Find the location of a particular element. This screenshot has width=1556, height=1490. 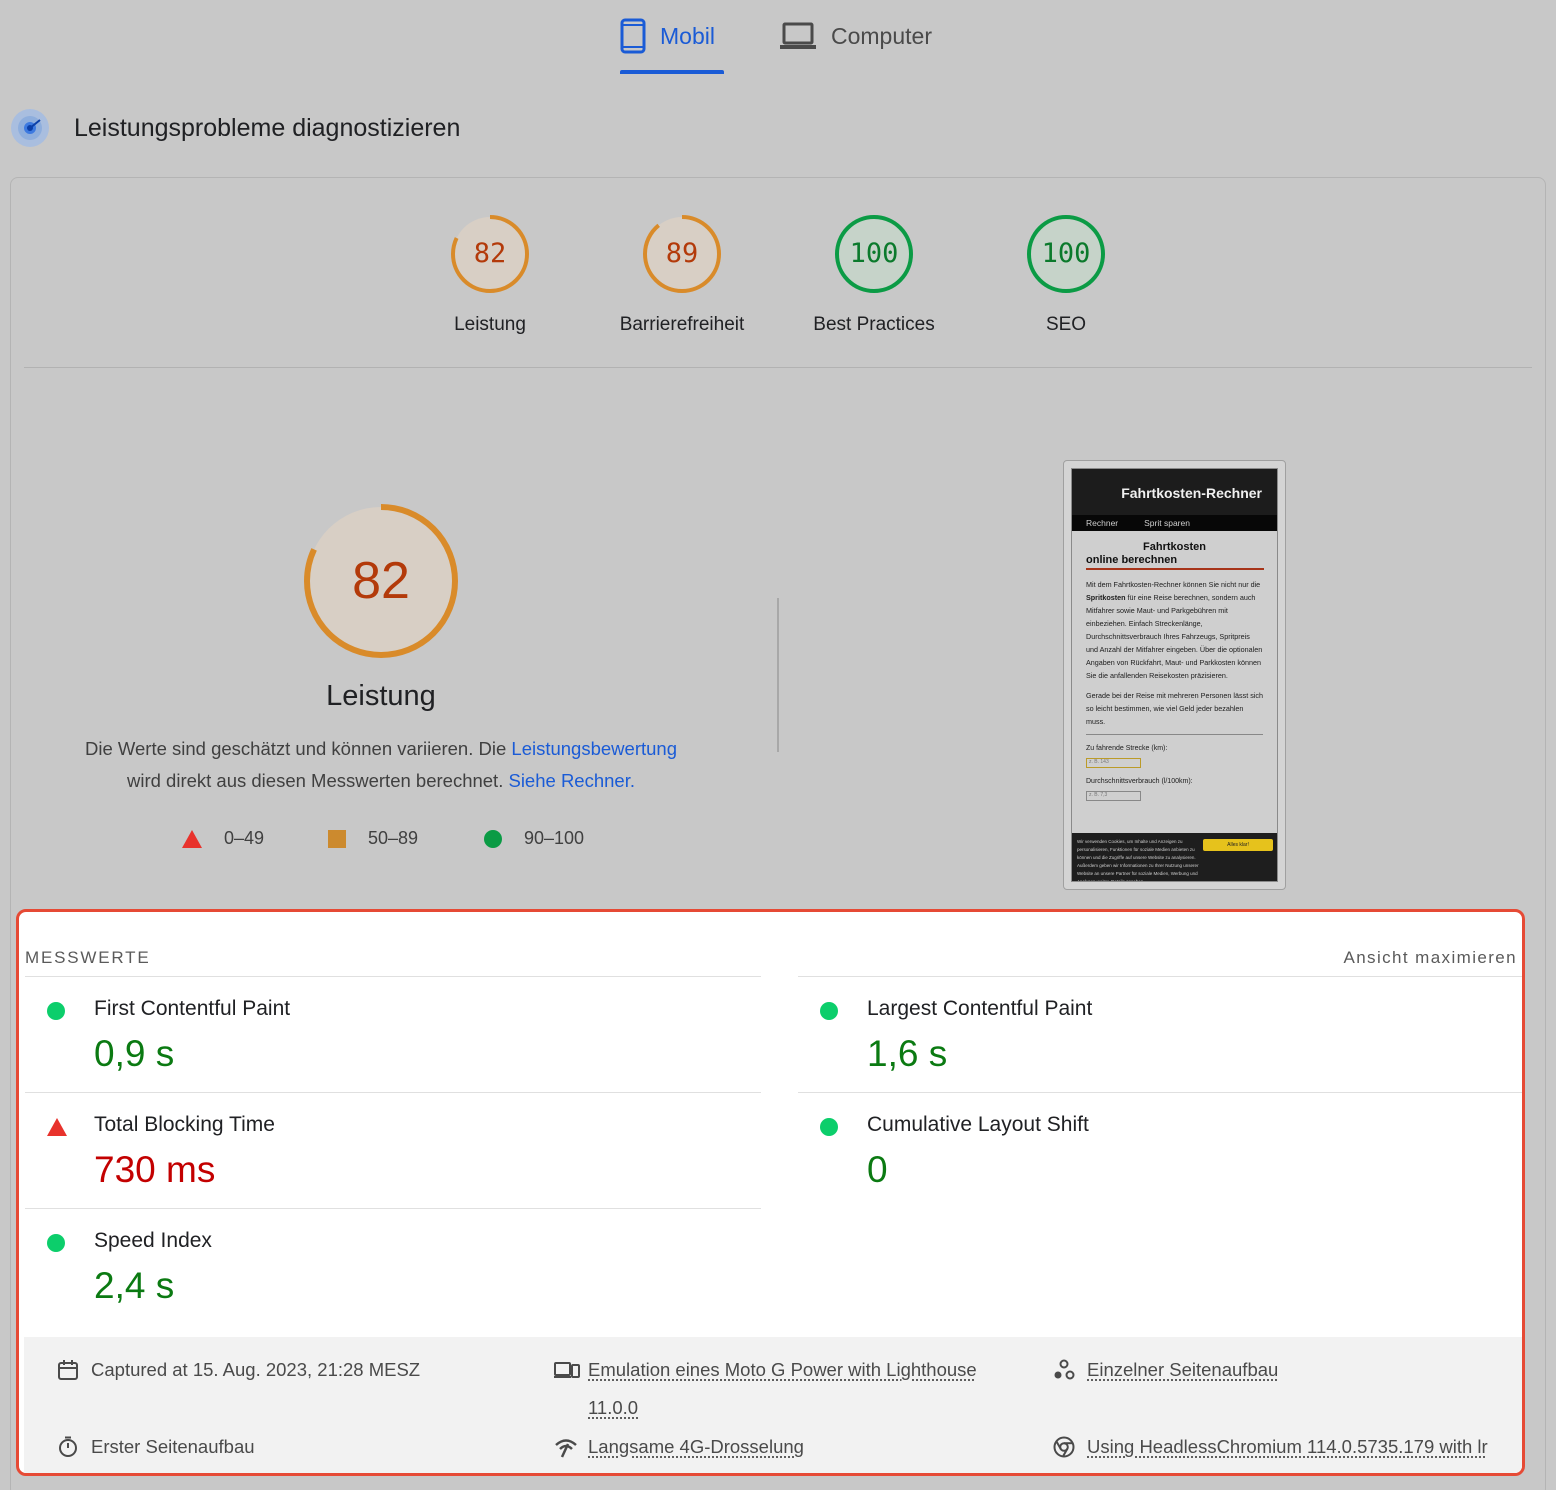

metric-lcp: Largest Contentful Paint 1,6 s is located at coordinates (1160, 1034).